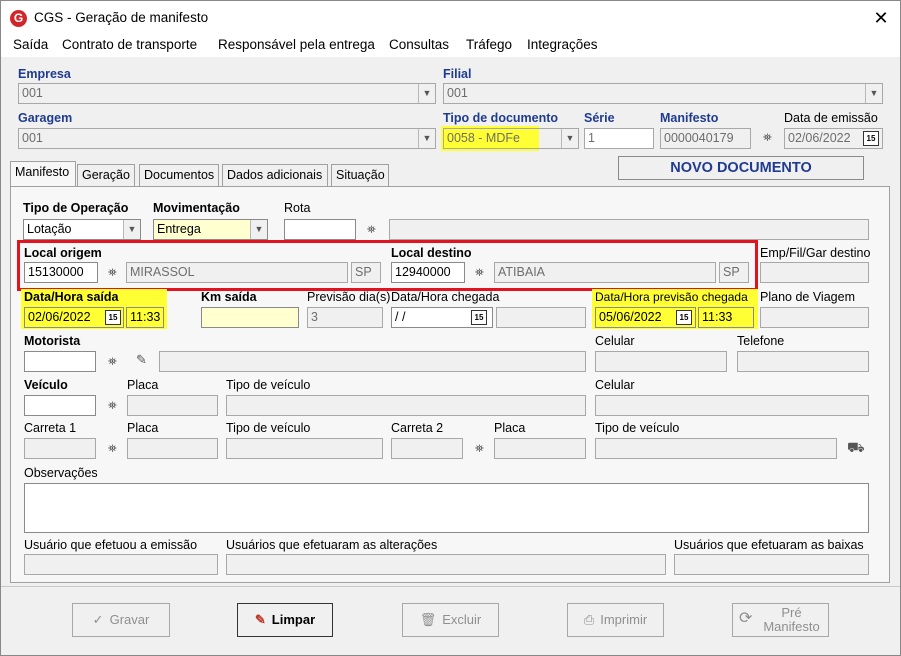 This screenshot has width=901, height=656. I want to click on limpar-label: Limpar, so click(293, 619).